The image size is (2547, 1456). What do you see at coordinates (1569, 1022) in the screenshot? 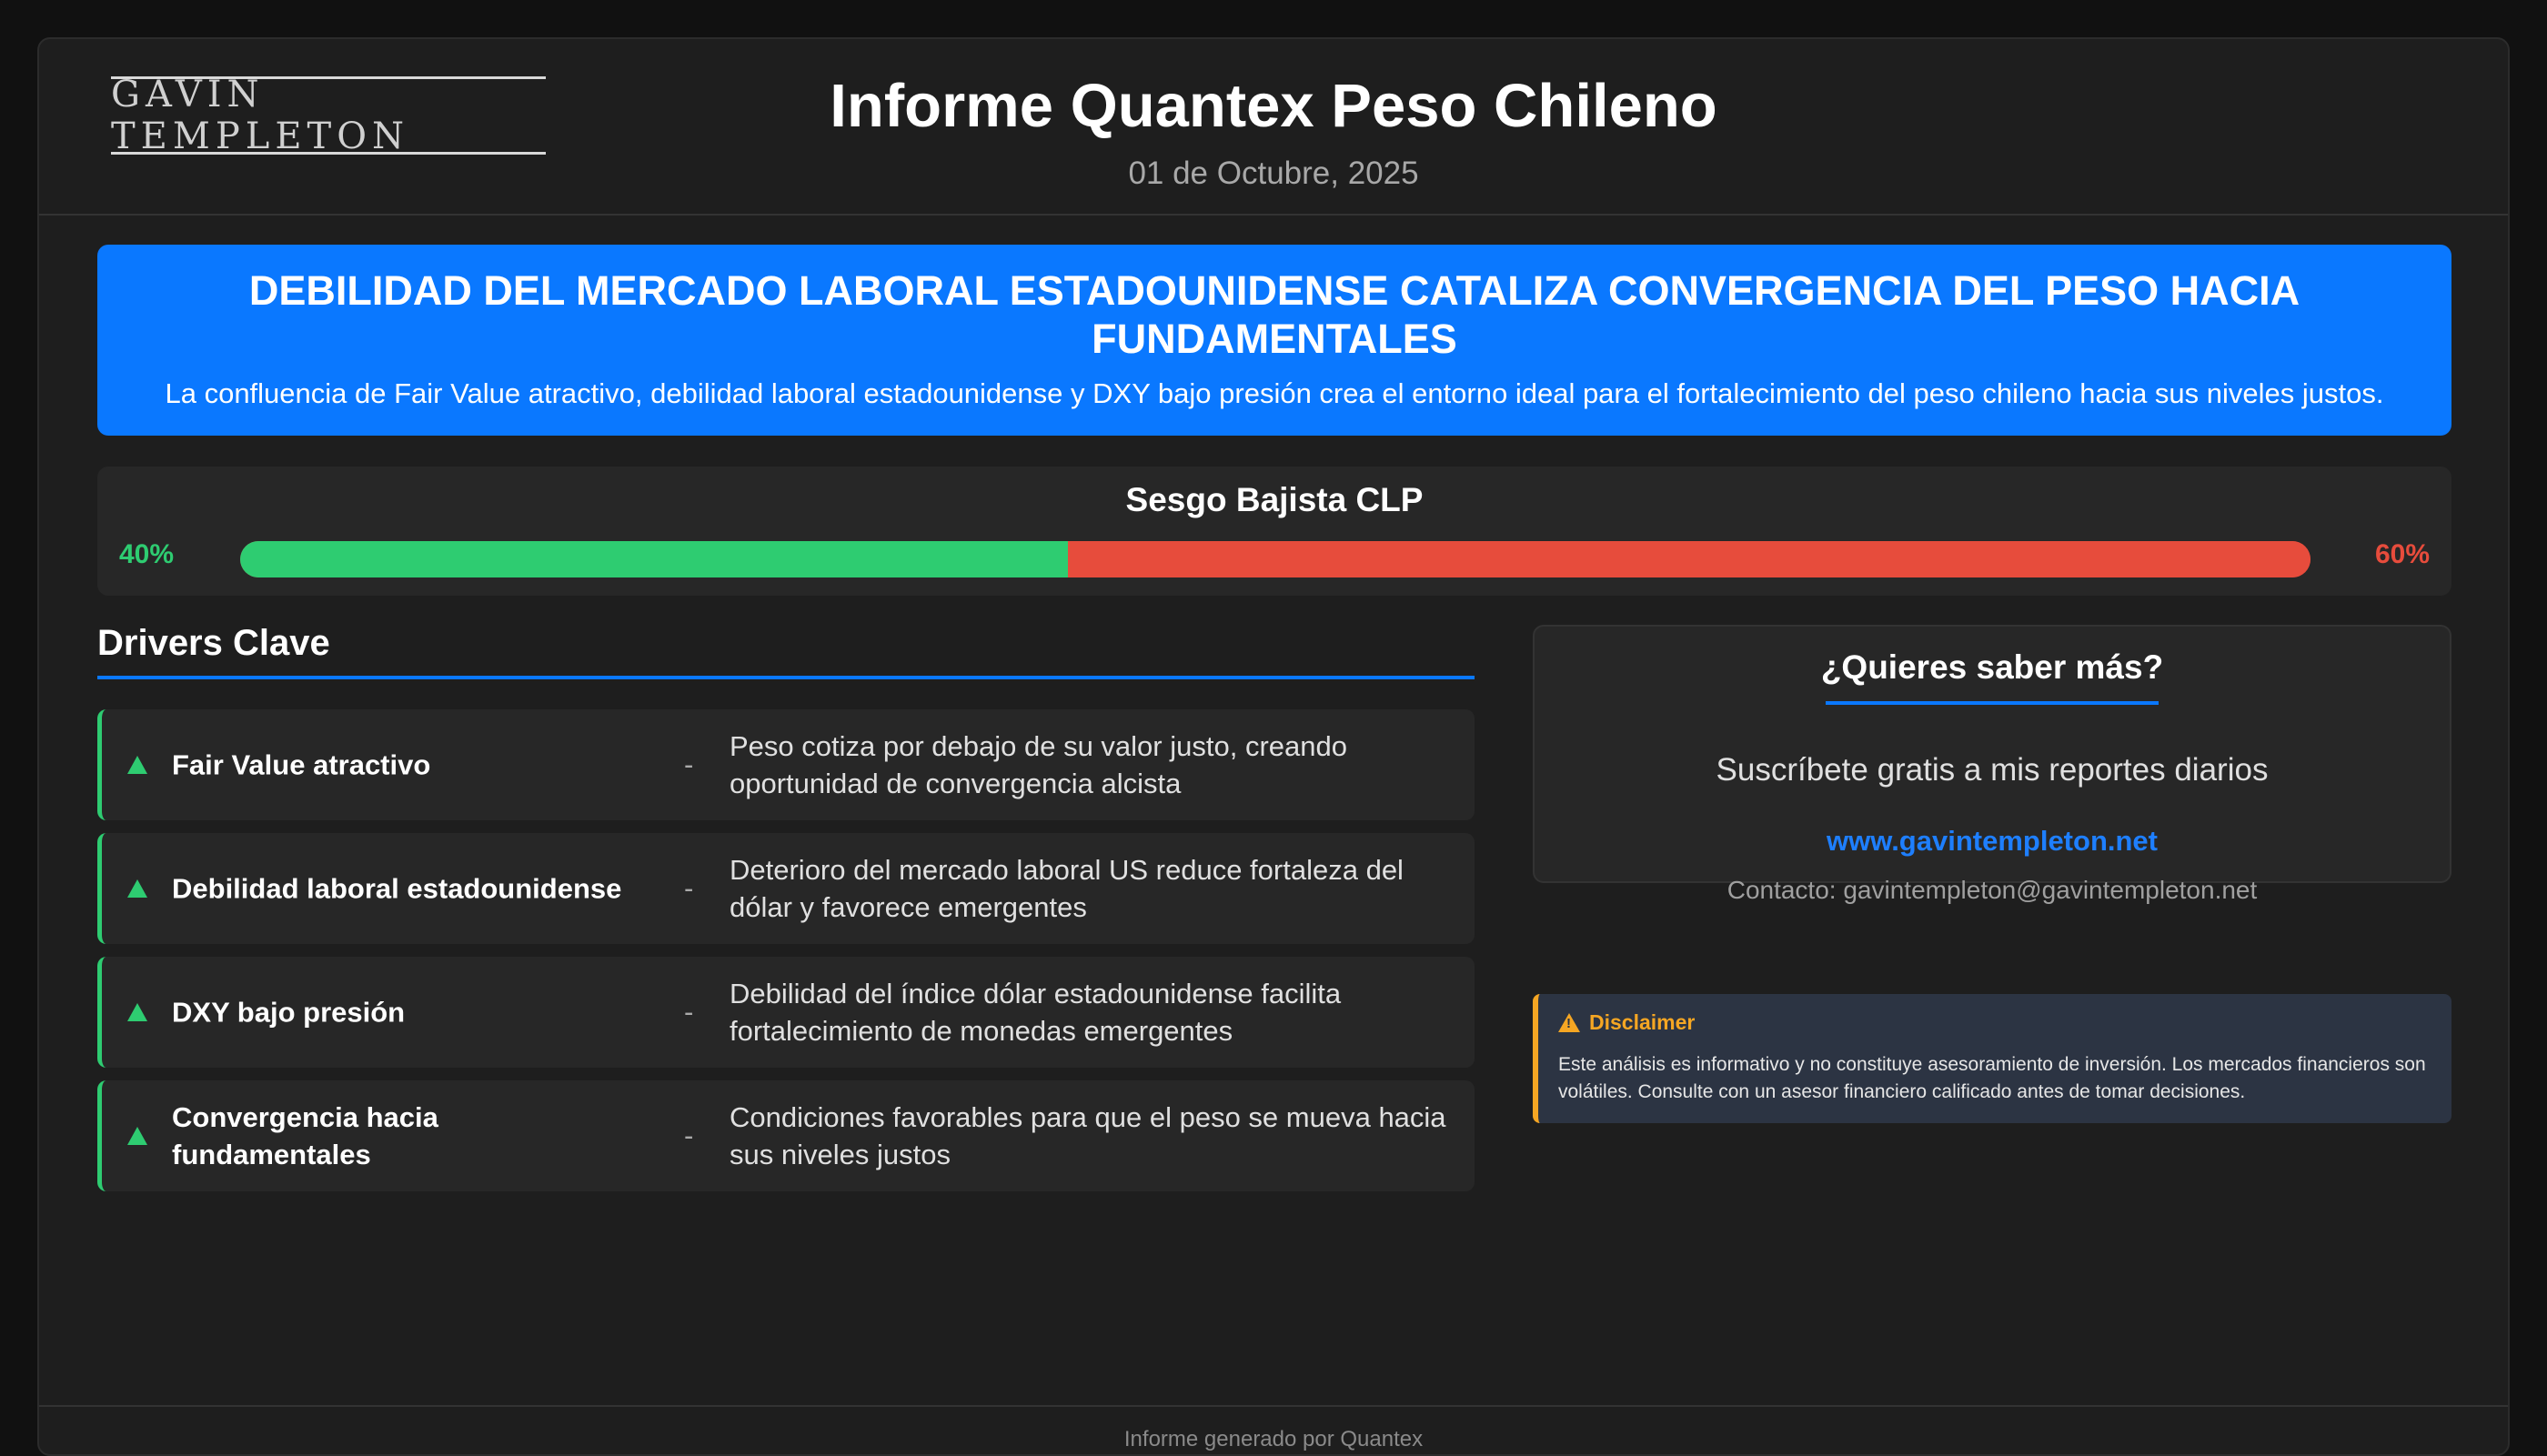
I see `warning-icon` at bounding box center [1569, 1022].